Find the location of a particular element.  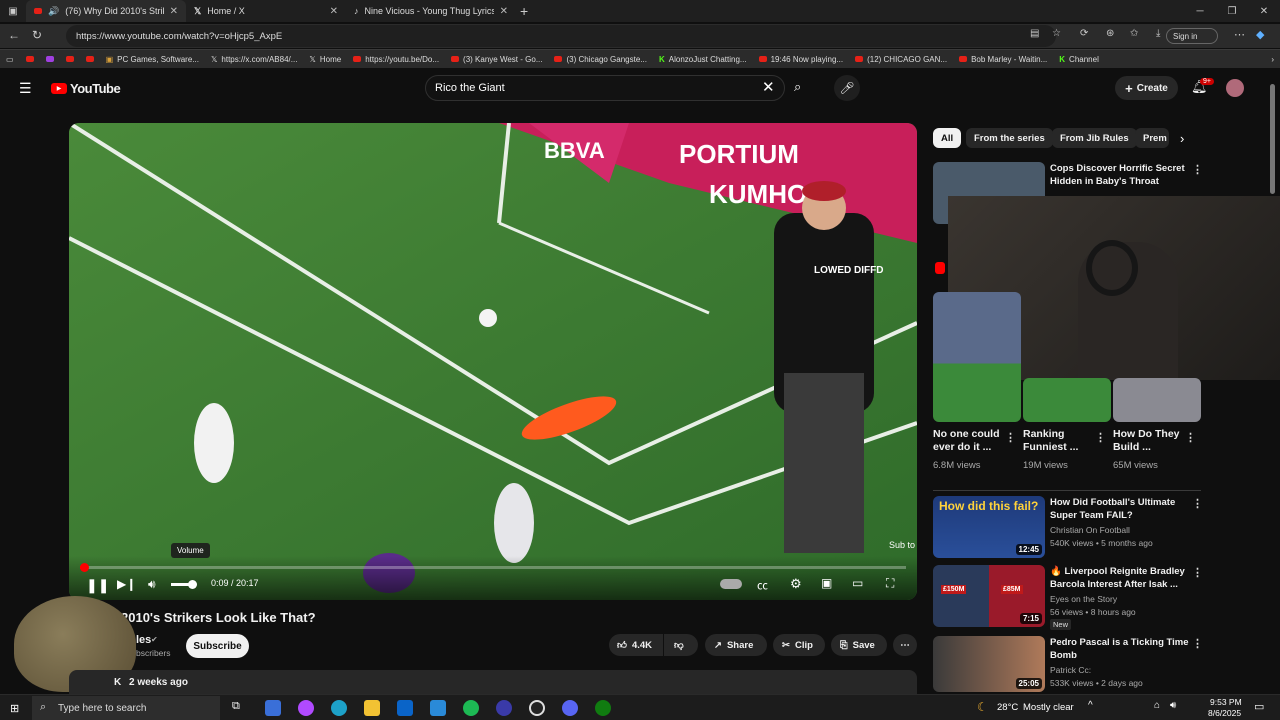

clip-button: ✂ Clip is located at coordinates (799, 645).